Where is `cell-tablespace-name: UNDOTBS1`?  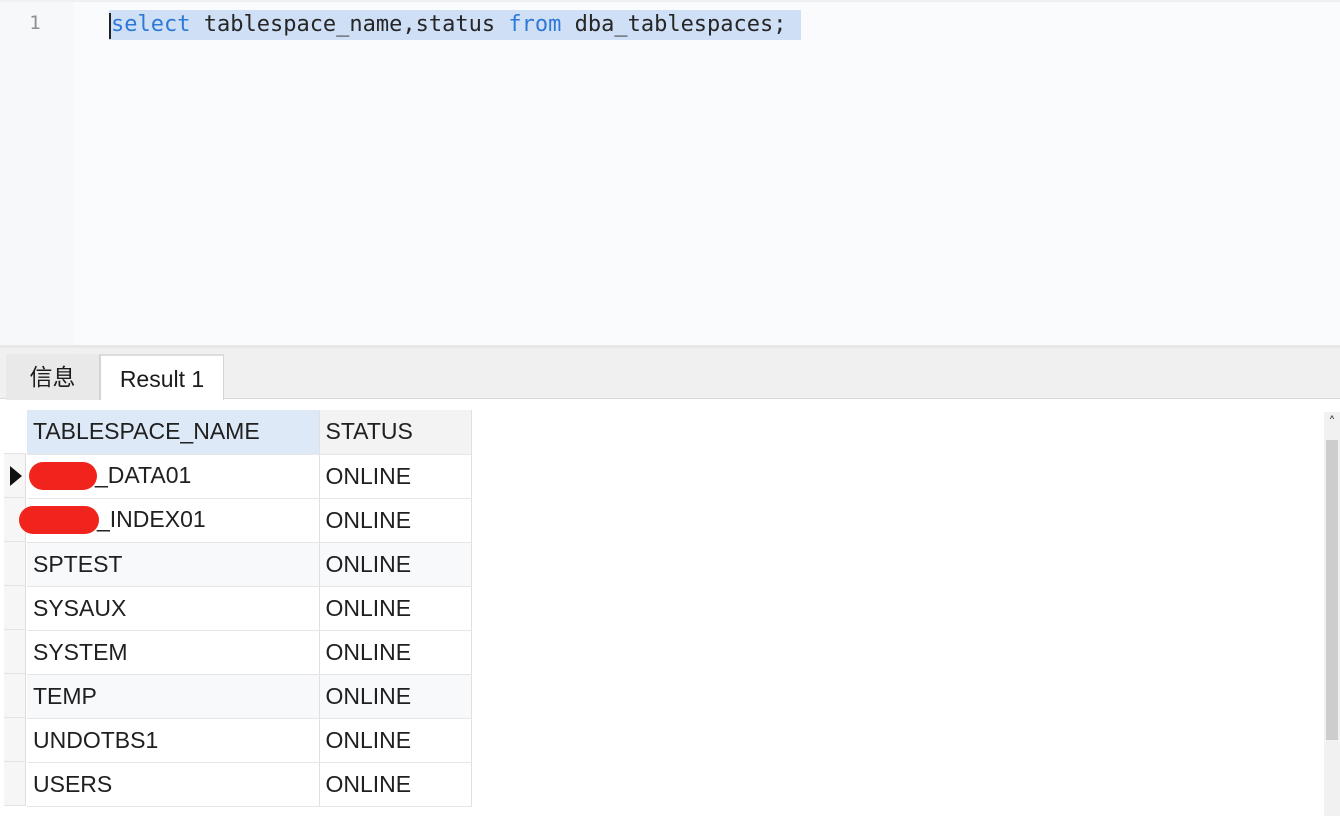
cell-tablespace-name: UNDOTBS1 is located at coordinates (173, 740).